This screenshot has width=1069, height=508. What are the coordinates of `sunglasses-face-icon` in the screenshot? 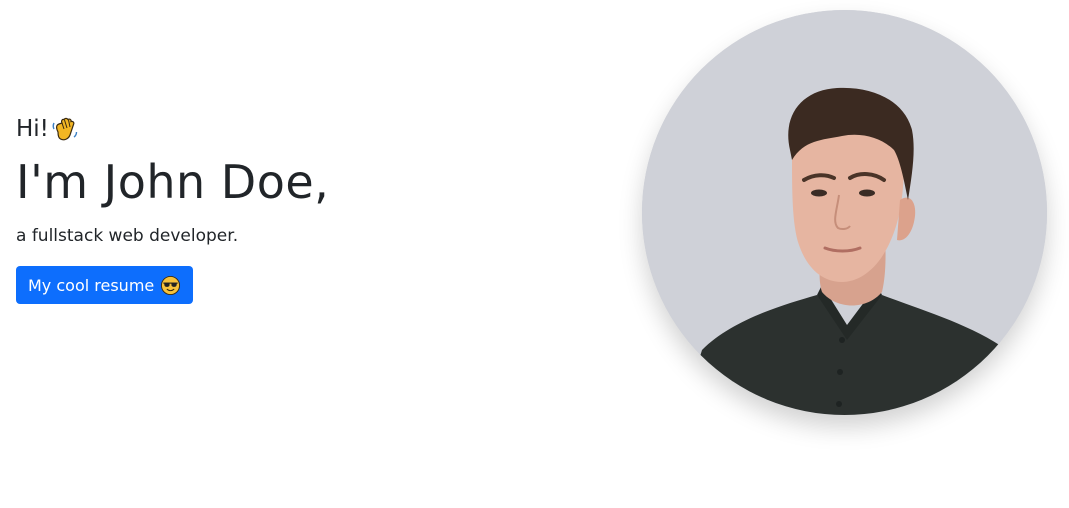 It's located at (170, 285).